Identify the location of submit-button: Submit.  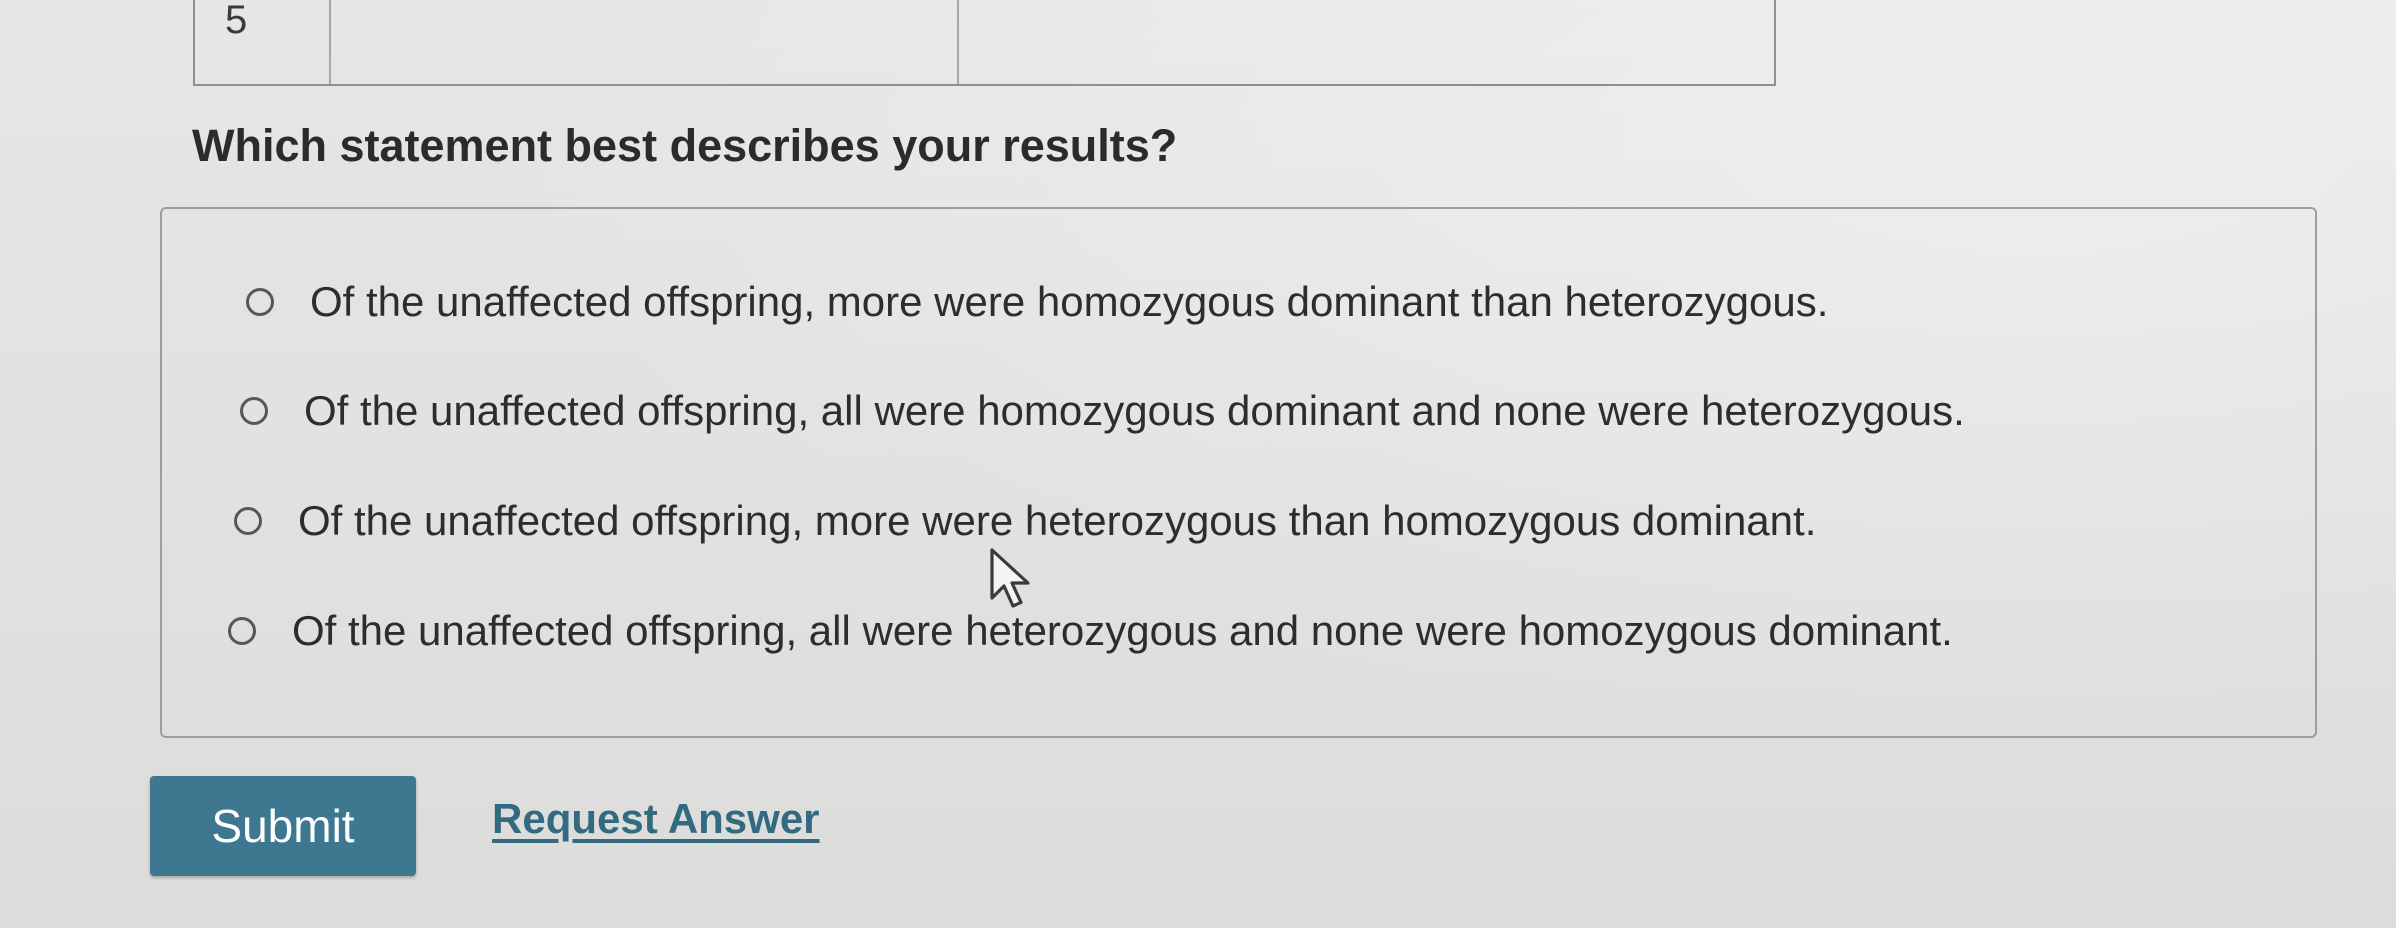
(283, 826).